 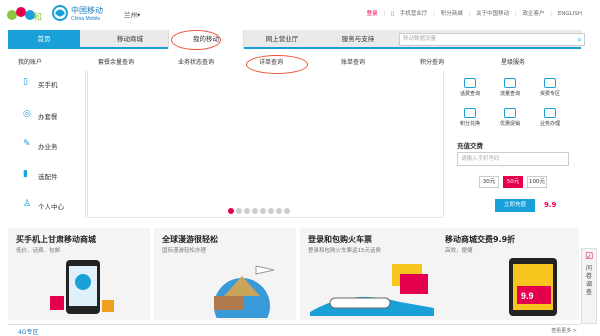 I want to click on train-promo-illustration, so click(x=372, y=290).